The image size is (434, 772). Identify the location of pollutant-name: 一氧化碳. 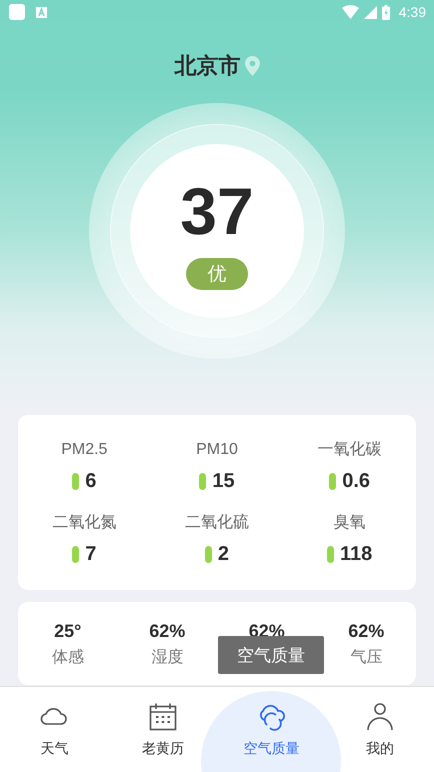
(350, 450).